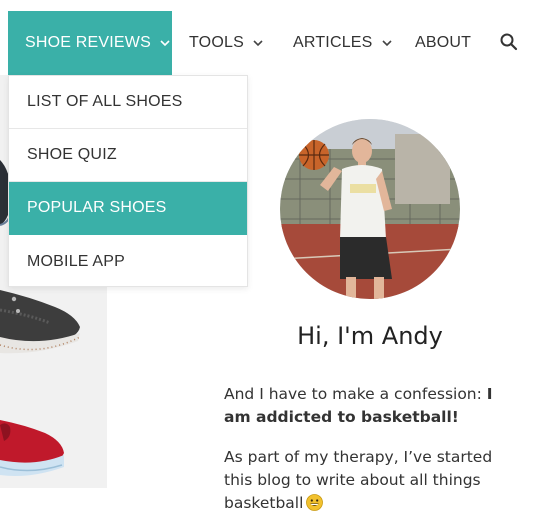 The height and width of the screenshot is (529, 540). Describe the element at coordinates (370, 209) in the screenshot. I see `author-avatar` at that location.